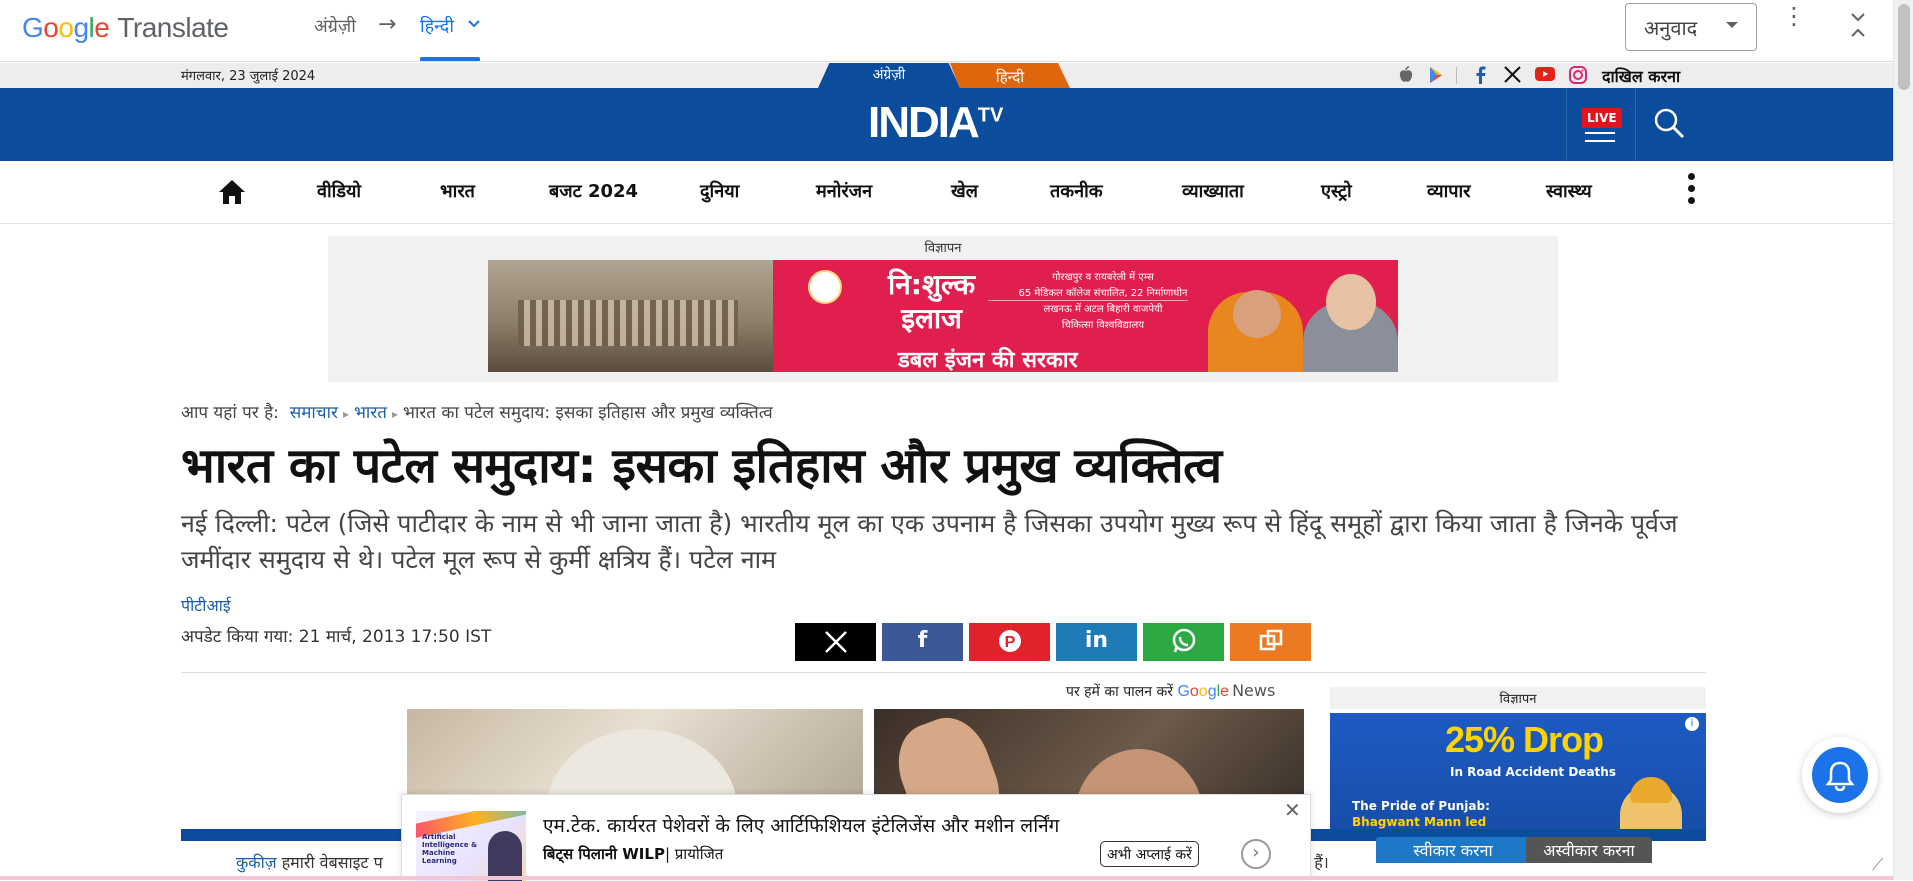  I want to click on apply-now-button: अभी अप्लाई करें, so click(1149, 854).